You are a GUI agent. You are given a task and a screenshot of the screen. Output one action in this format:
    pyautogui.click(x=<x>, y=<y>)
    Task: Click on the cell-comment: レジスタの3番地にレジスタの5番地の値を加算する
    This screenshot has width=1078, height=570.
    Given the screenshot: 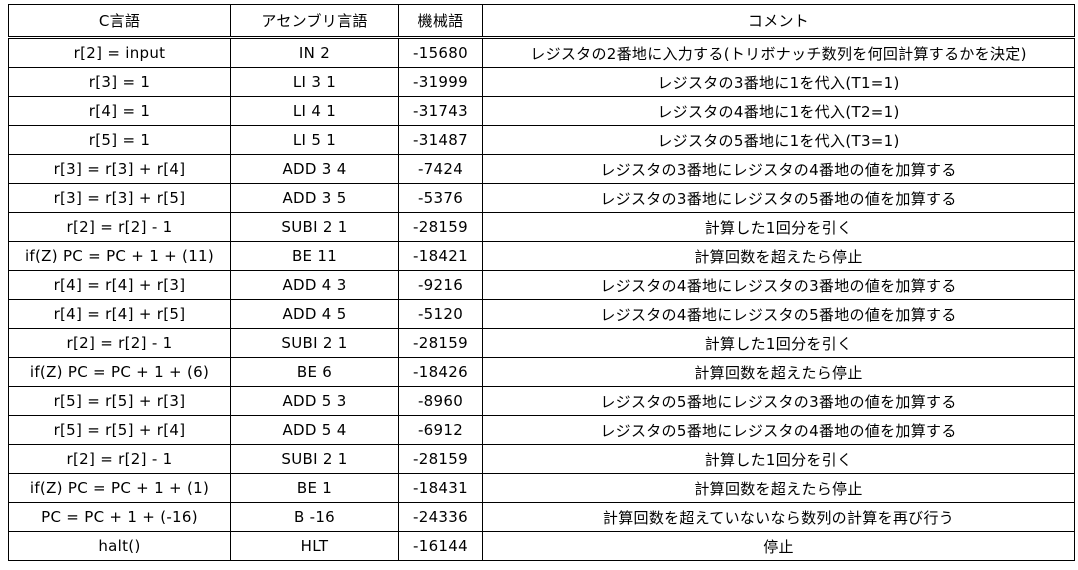 What is the action you would take?
    pyautogui.click(x=778, y=198)
    